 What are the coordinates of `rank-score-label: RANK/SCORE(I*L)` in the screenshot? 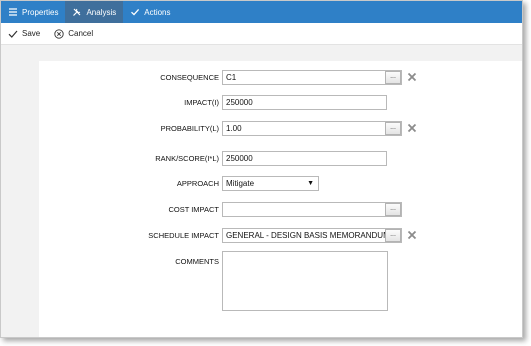 It's located at (187, 158).